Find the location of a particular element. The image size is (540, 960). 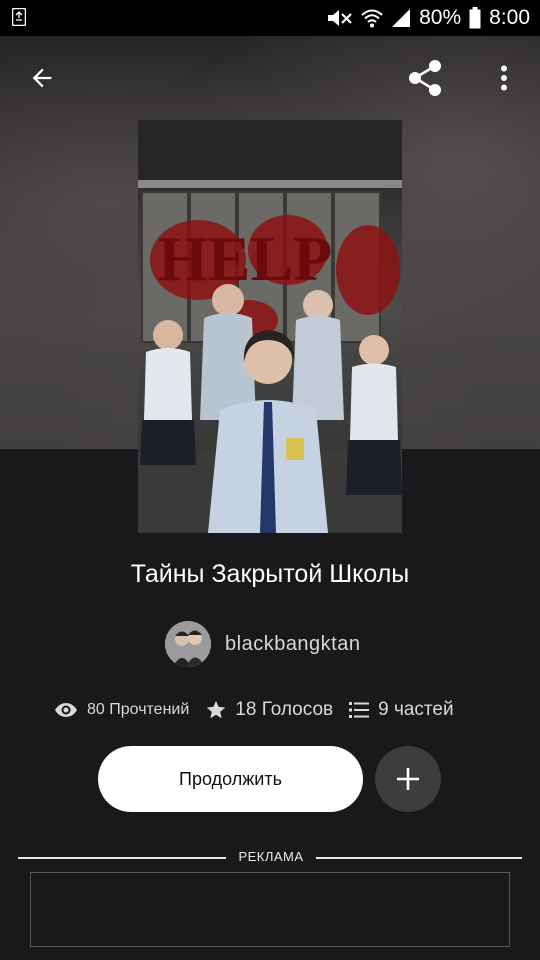

avatar-image is located at coordinates (188, 644).